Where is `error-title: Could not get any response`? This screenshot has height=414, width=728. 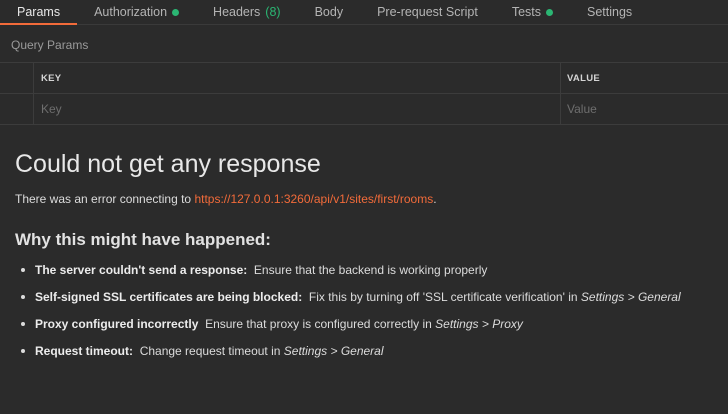 error-title: Could not get any response is located at coordinates (168, 164).